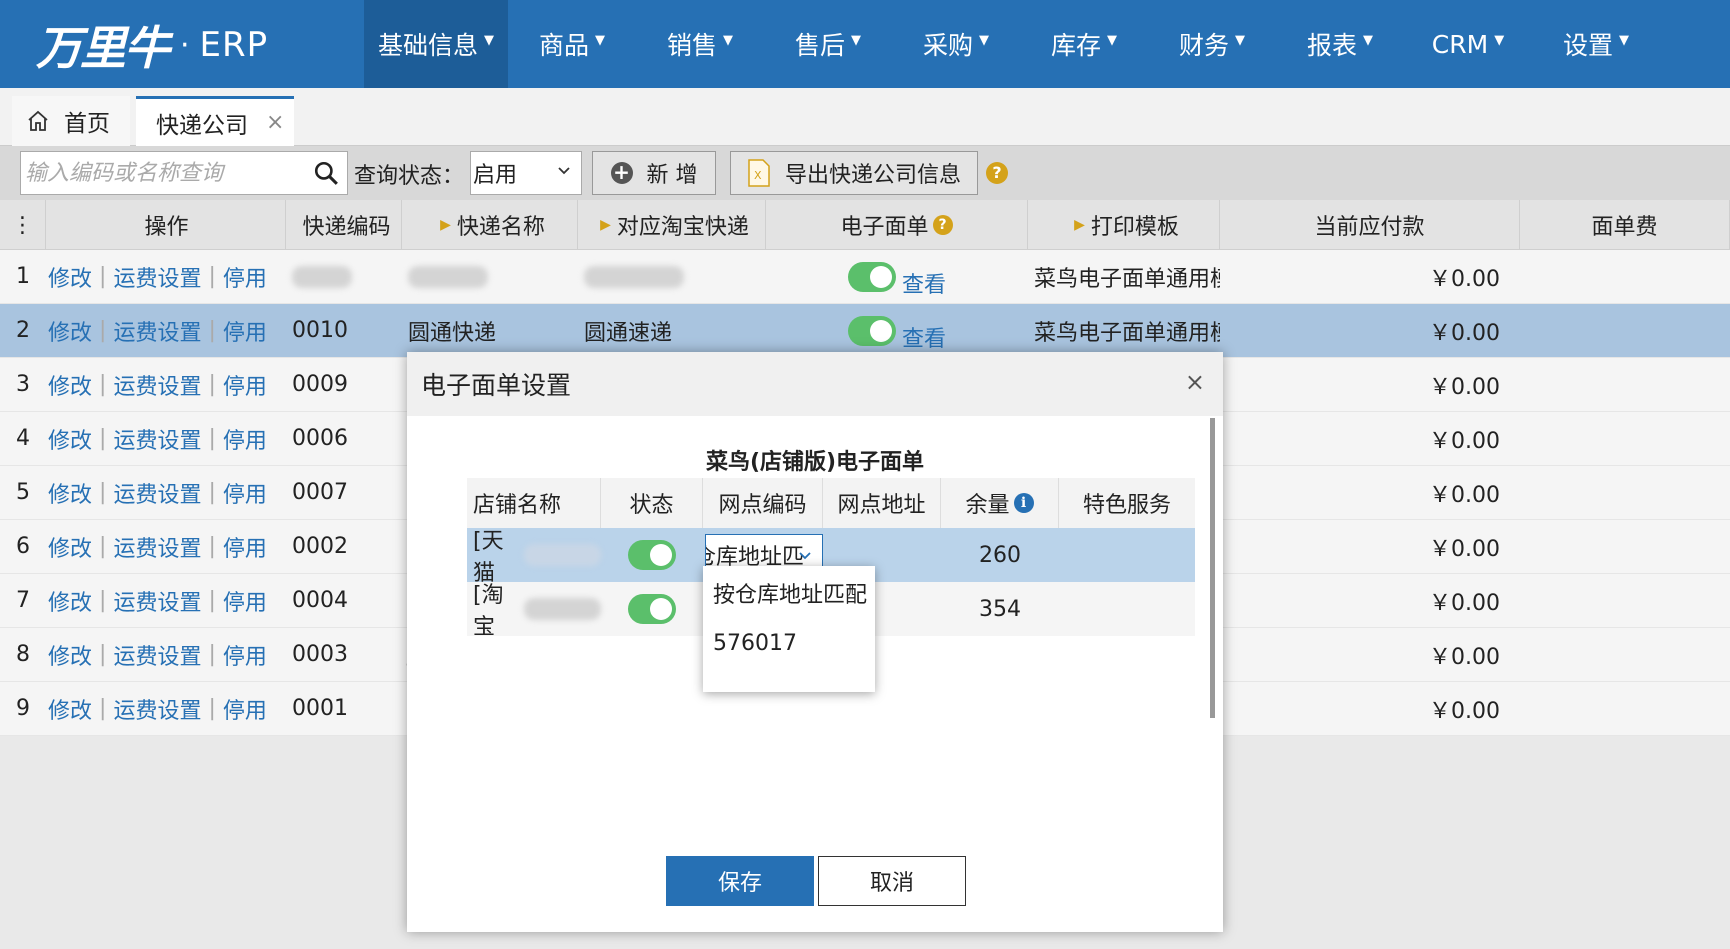  I want to click on col-print-template: ▶ 打印模板, so click(1124, 225).